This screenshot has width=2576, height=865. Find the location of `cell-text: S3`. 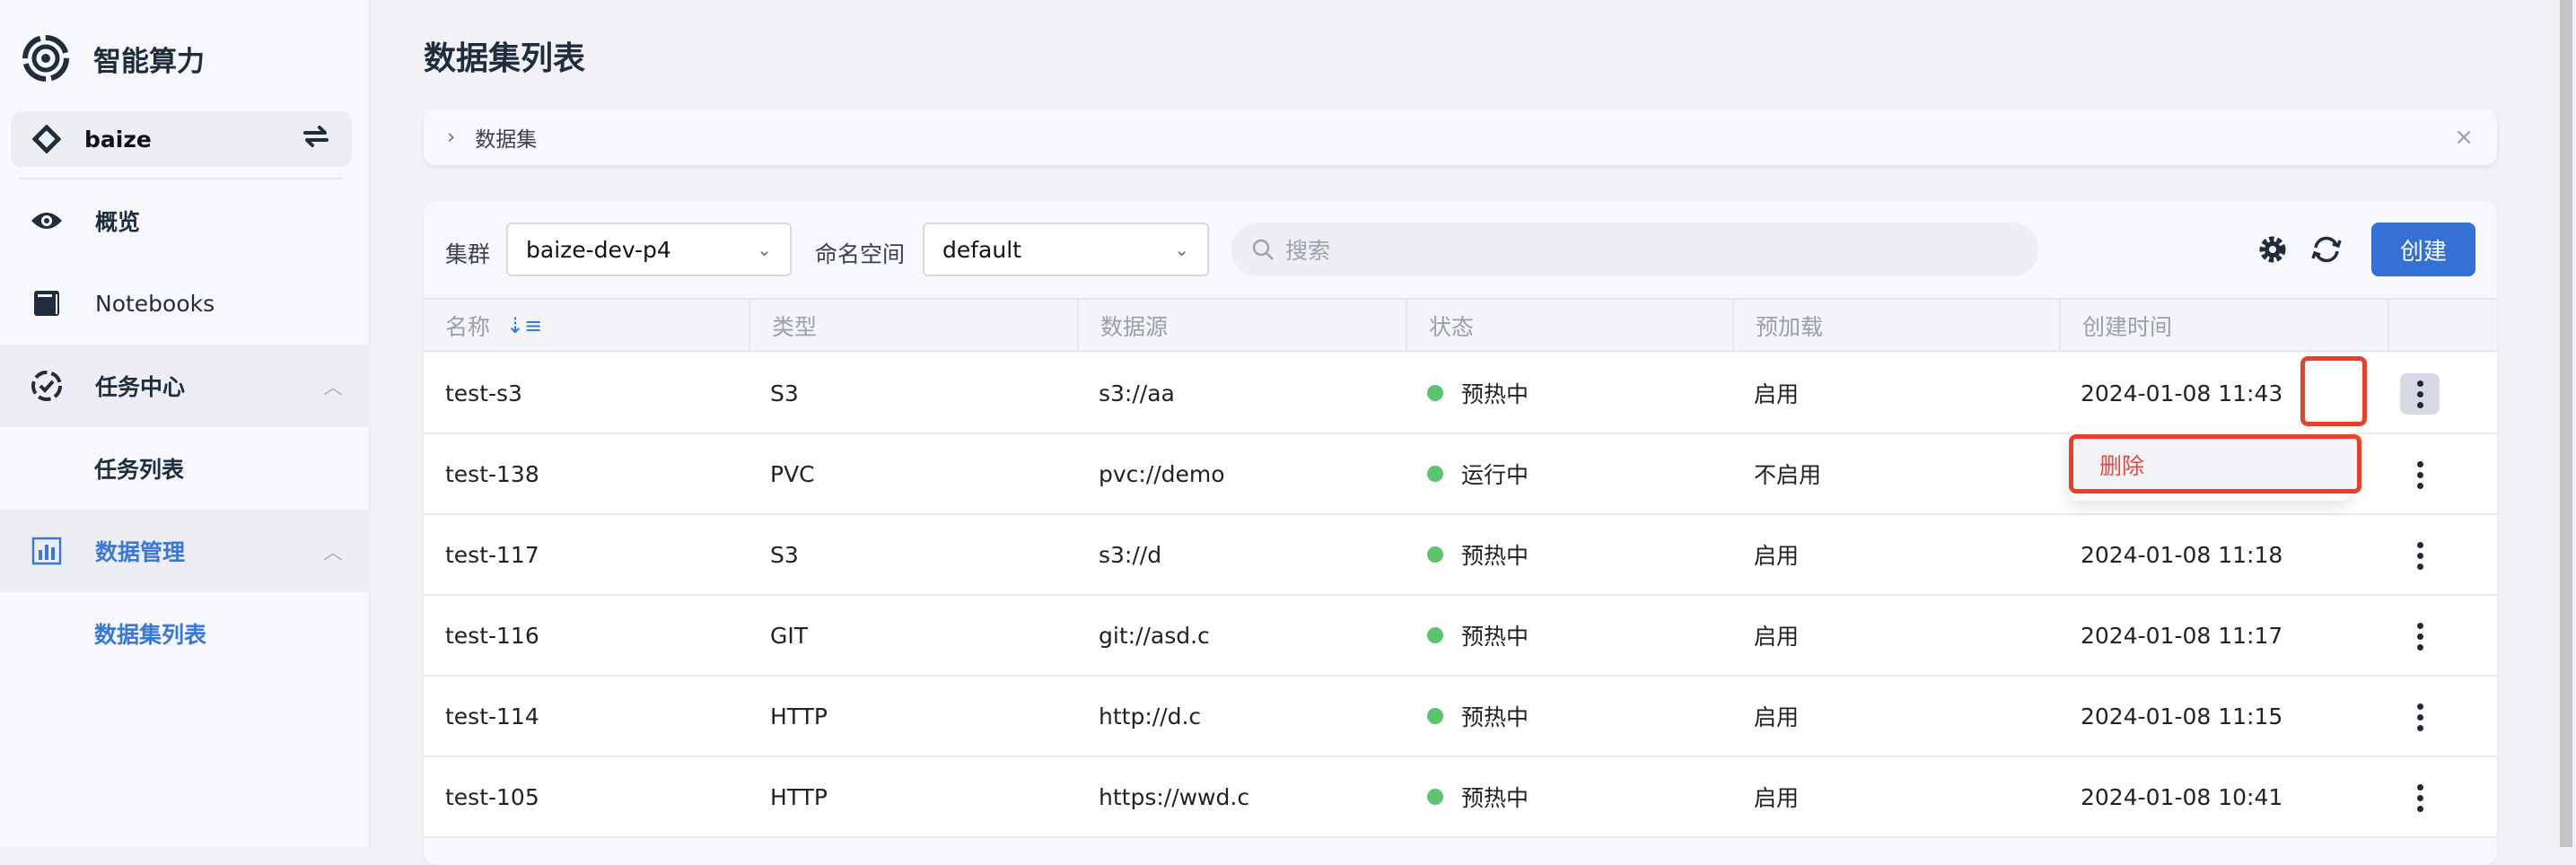

cell-text: S3 is located at coordinates (784, 393).